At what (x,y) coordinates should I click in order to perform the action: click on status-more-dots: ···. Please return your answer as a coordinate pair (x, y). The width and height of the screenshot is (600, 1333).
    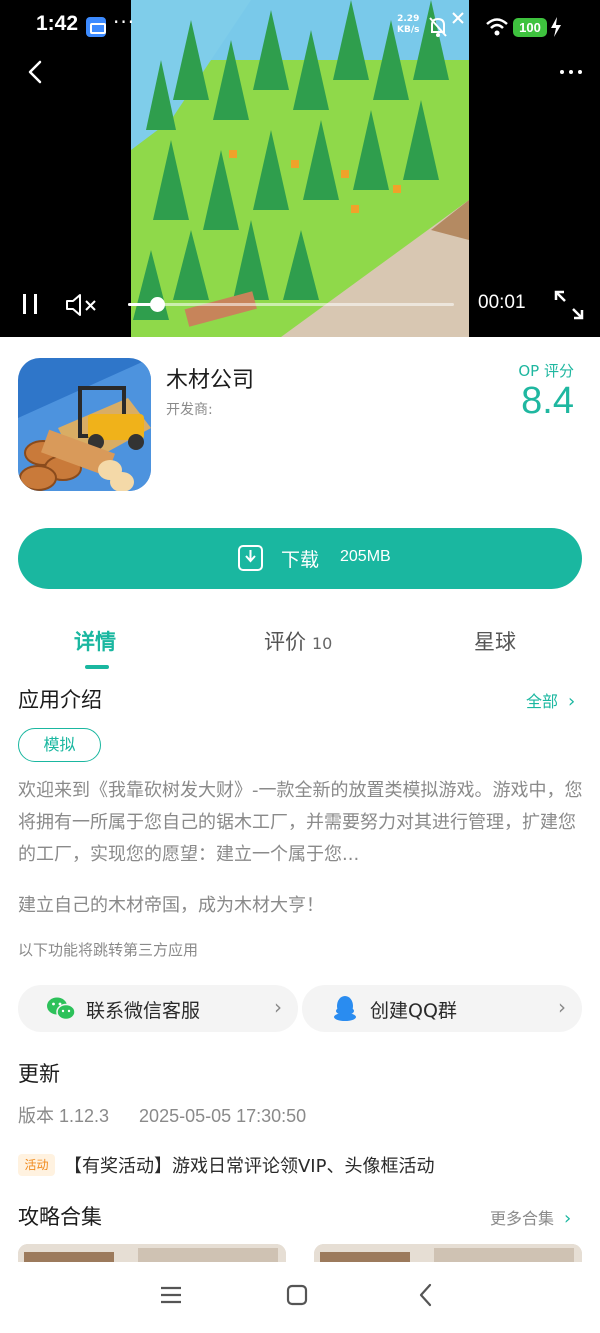
    Looking at the image, I should click on (124, 22).